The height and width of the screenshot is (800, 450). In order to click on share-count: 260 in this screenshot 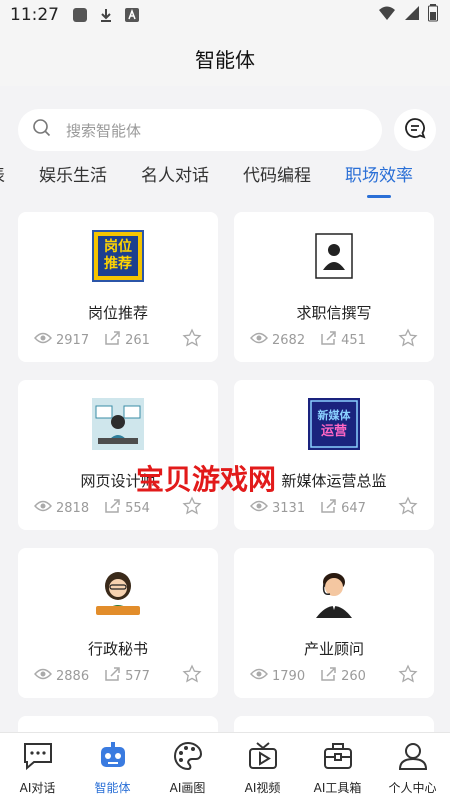, I will do `click(353, 676)`.